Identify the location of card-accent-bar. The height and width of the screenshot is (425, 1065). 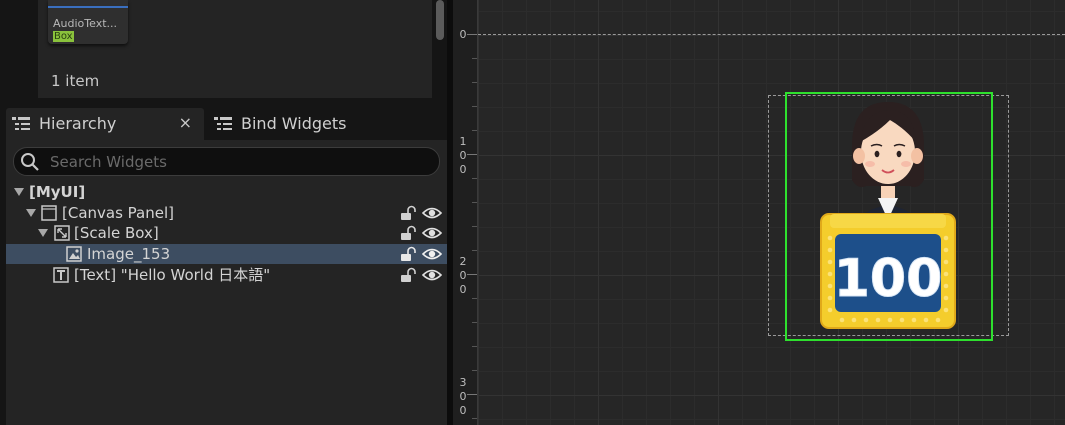
(88, 7).